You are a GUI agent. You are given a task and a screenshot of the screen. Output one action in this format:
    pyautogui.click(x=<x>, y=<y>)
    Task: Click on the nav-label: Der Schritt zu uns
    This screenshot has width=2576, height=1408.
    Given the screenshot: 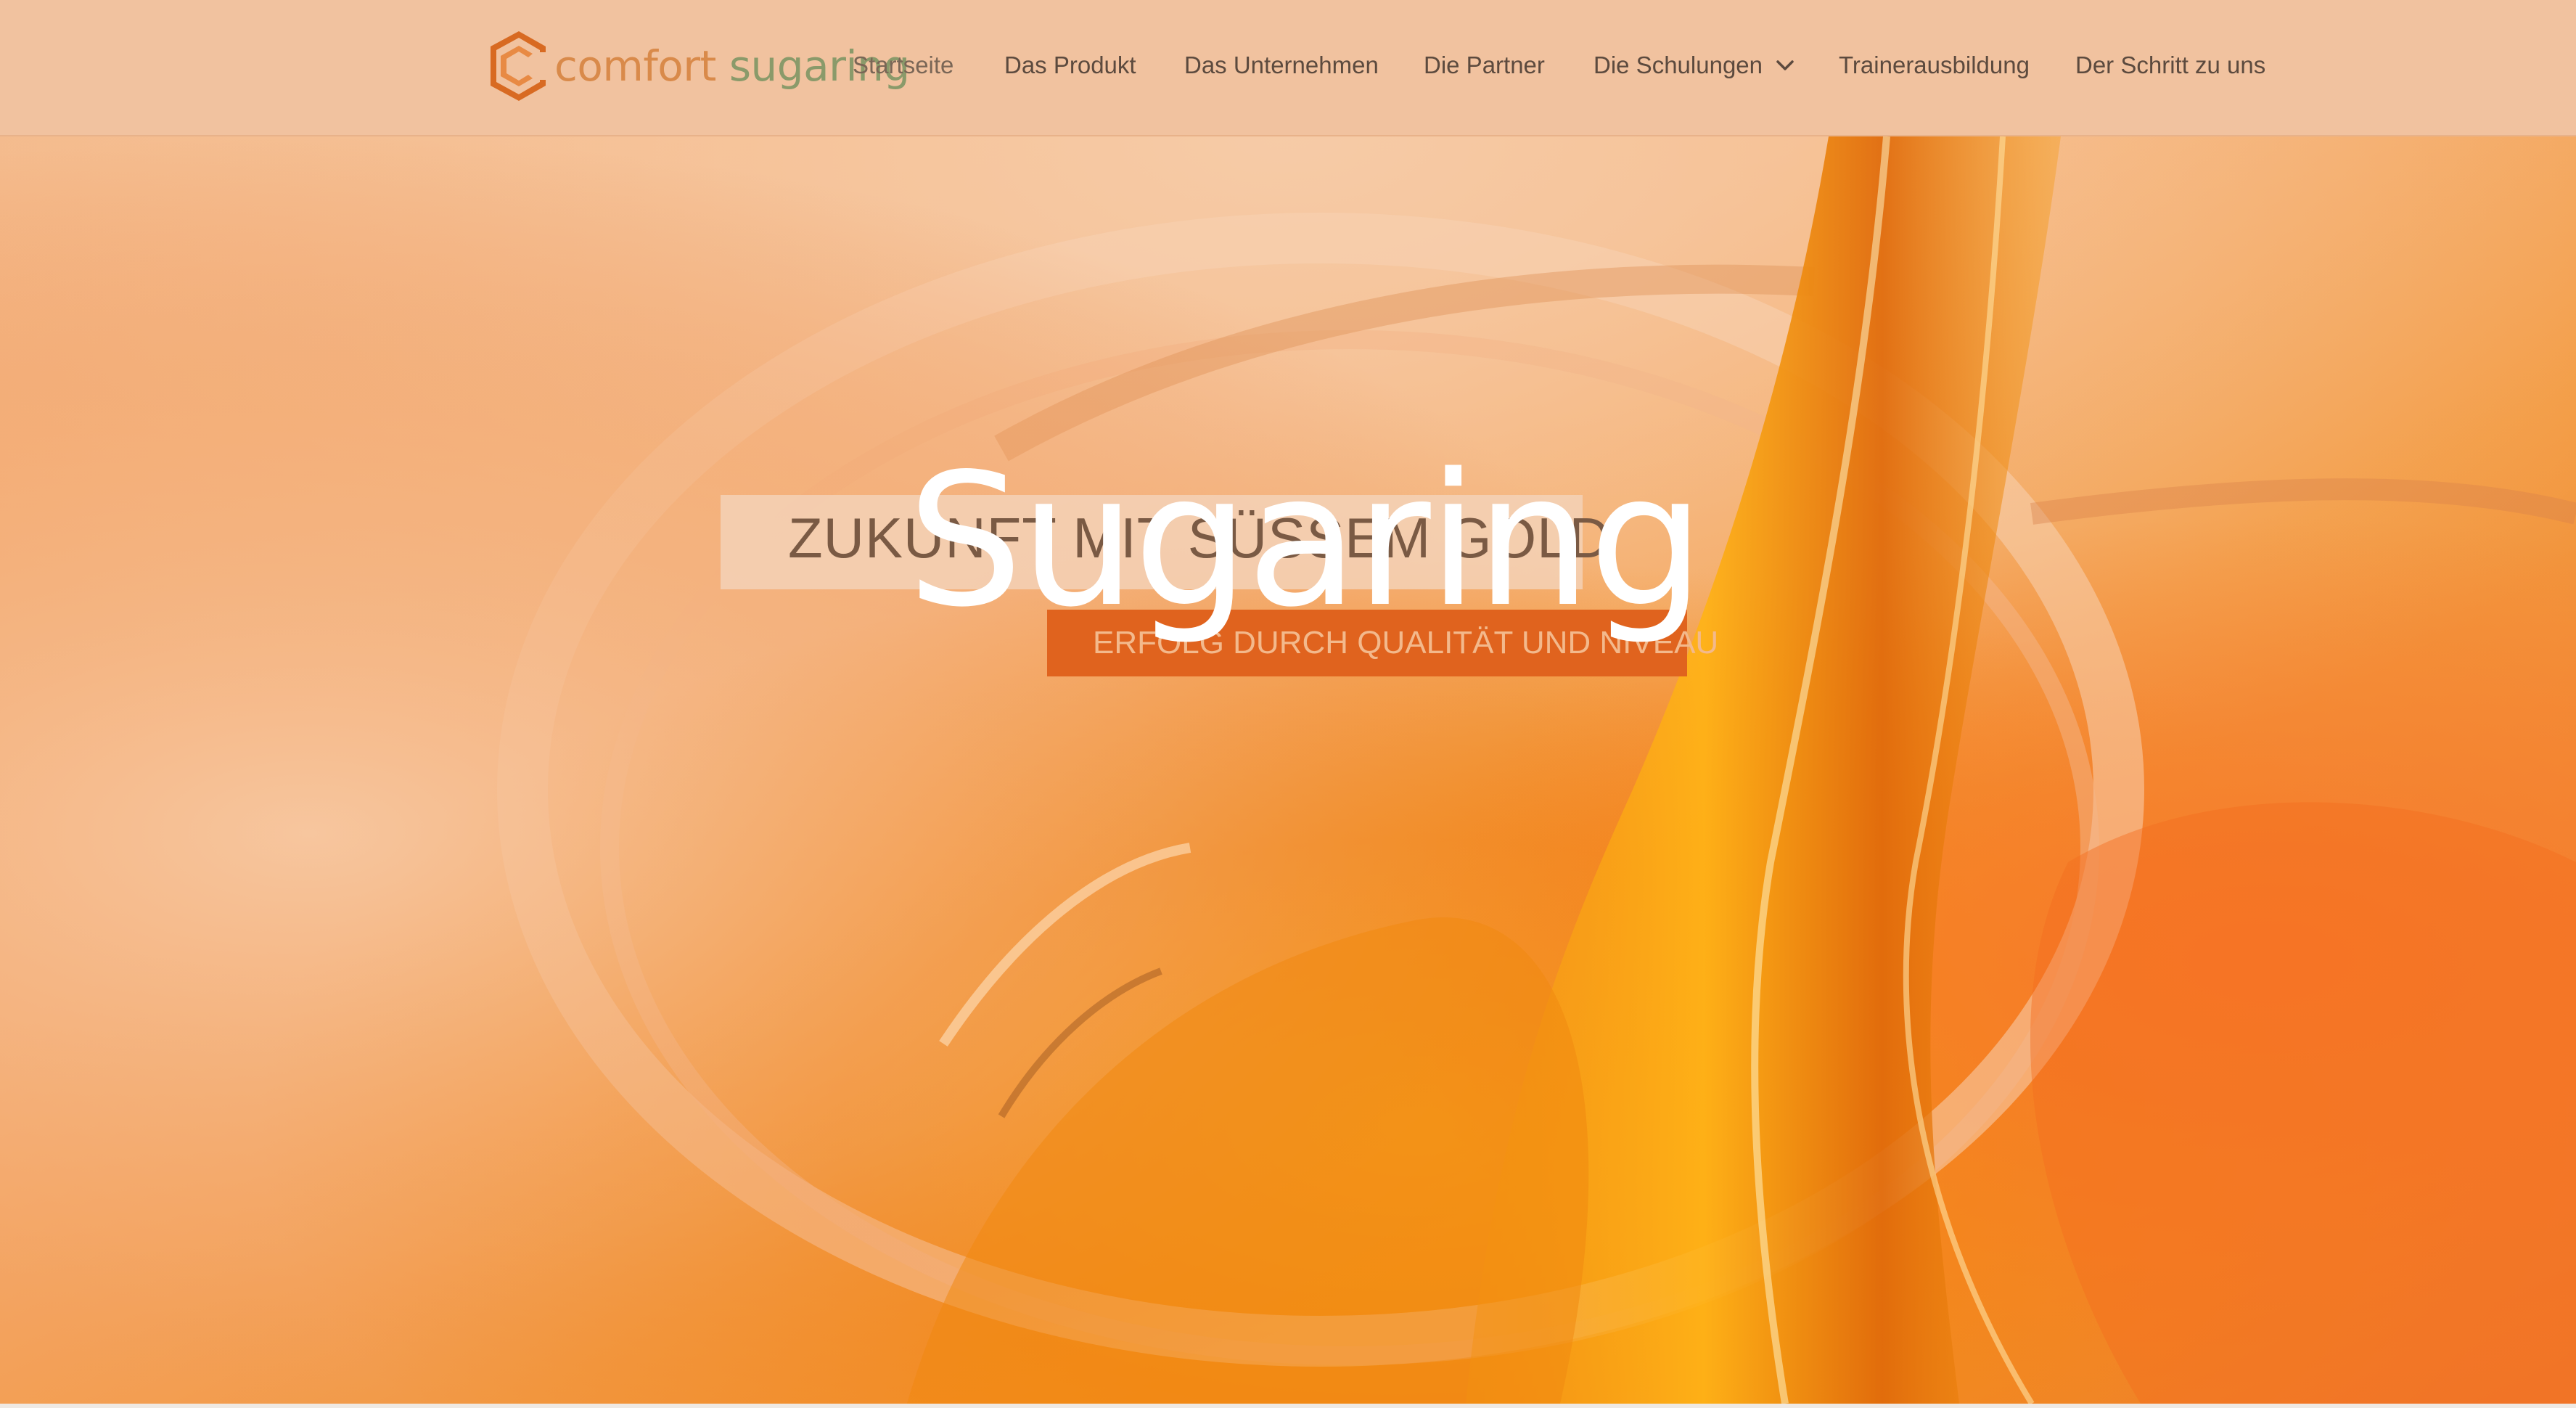 What is the action you would take?
    pyautogui.click(x=2170, y=65)
    